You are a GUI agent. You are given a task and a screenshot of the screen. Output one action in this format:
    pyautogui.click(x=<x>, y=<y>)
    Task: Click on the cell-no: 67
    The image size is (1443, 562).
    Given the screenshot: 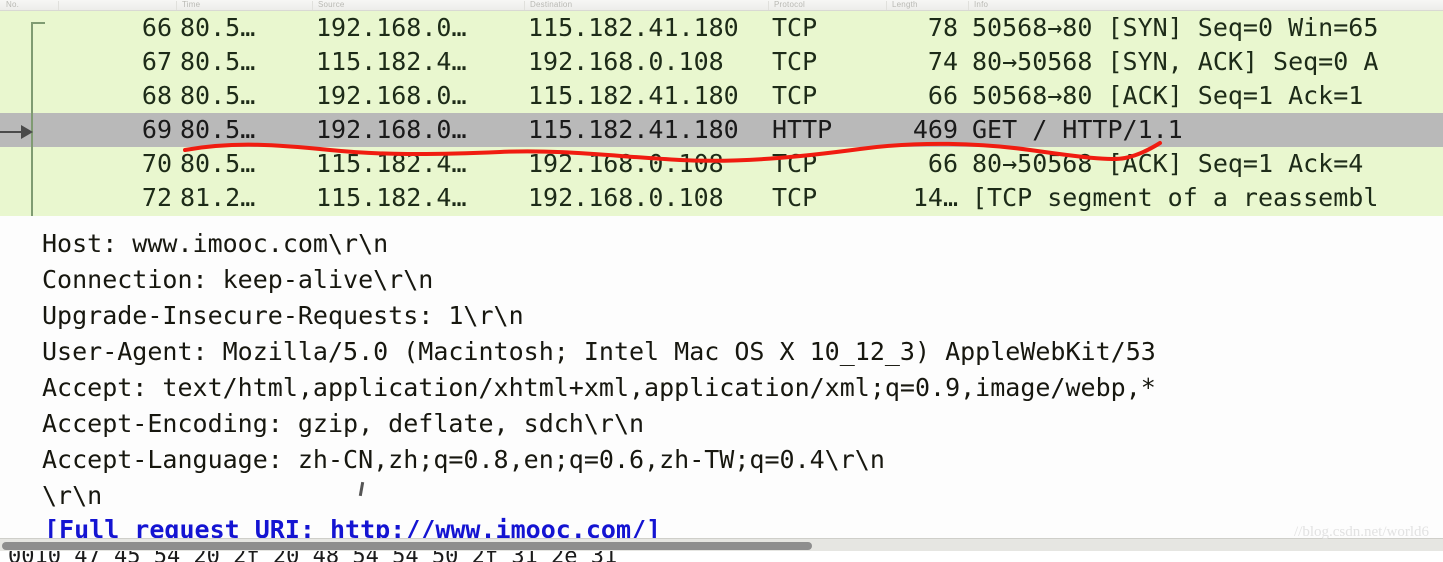 What is the action you would take?
    pyautogui.click(x=156, y=61)
    